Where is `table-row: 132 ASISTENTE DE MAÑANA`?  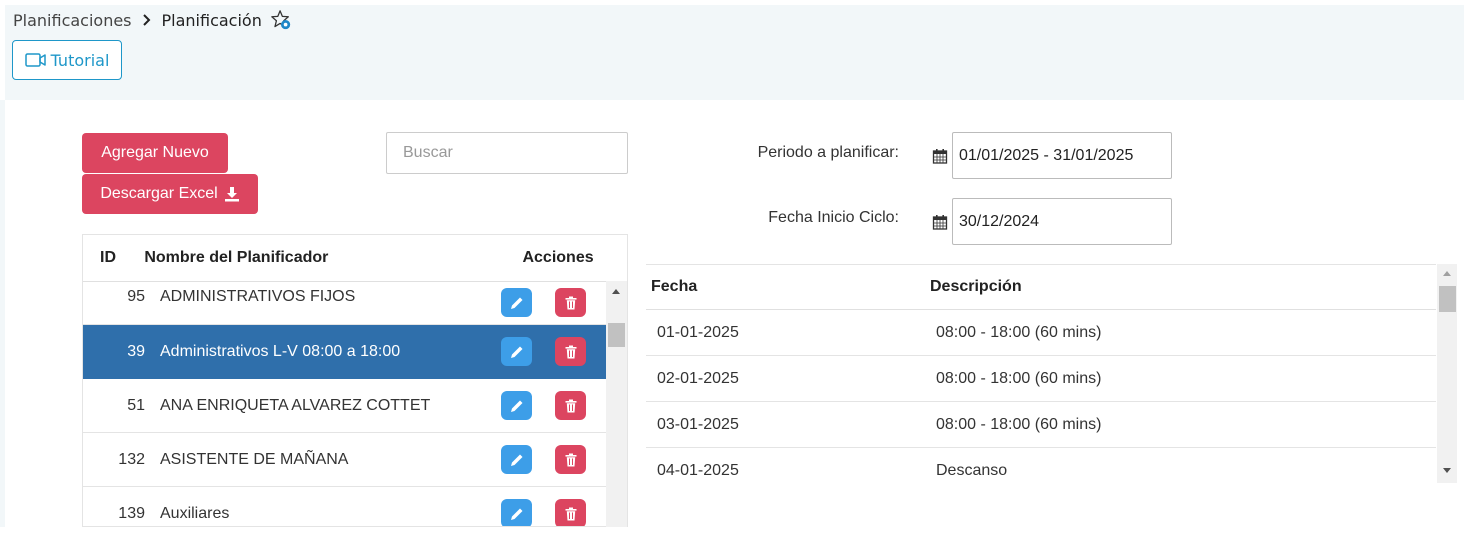
table-row: 132 ASISTENTE DE MAÑANA is located at coordinates (345, 460).